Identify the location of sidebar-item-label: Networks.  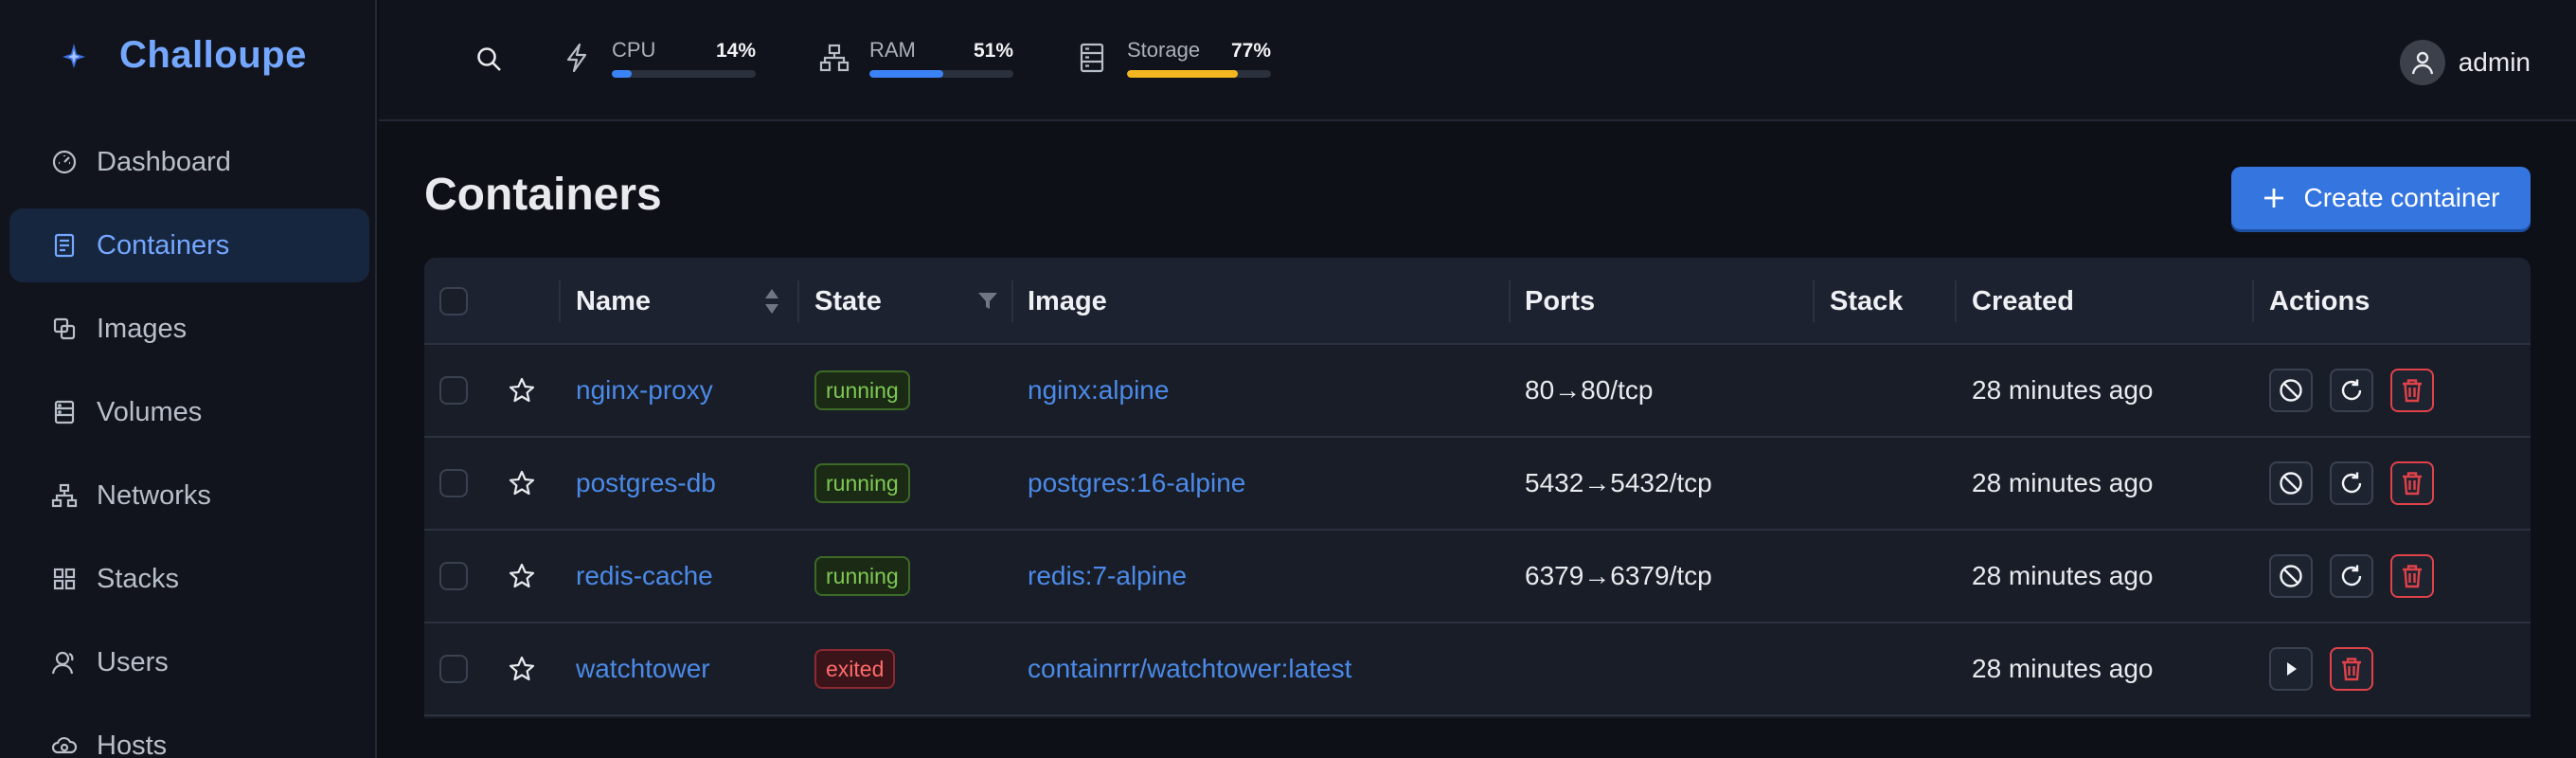
(154, 495).